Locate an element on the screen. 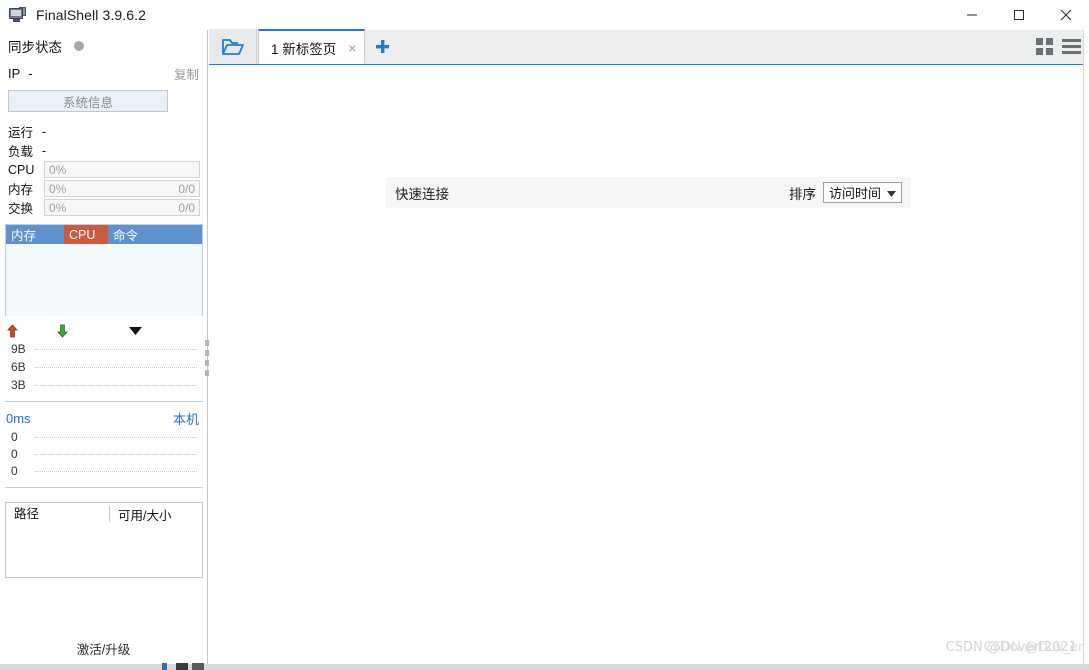 This screenshot has width=1089, height=670. grid-view-icon is located at coordinates (1044, 46).